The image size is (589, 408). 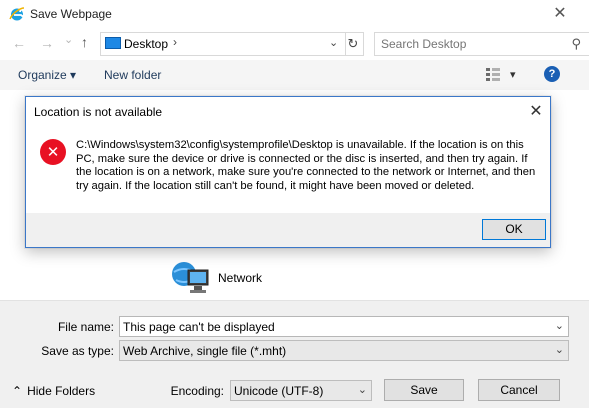 What do you see at coordinates (17, 14) in the screenshot?
I see `internet-explorer-icon` at bounding box center [17, 14].